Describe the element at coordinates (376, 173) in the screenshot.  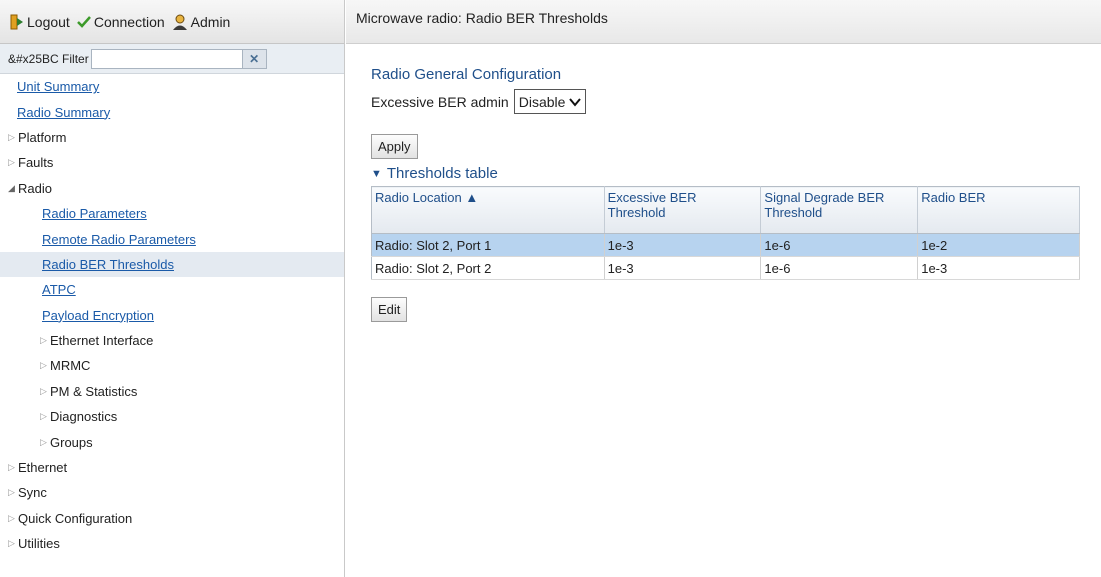
I see `collapse-arrow-icon: ▼` at that location.